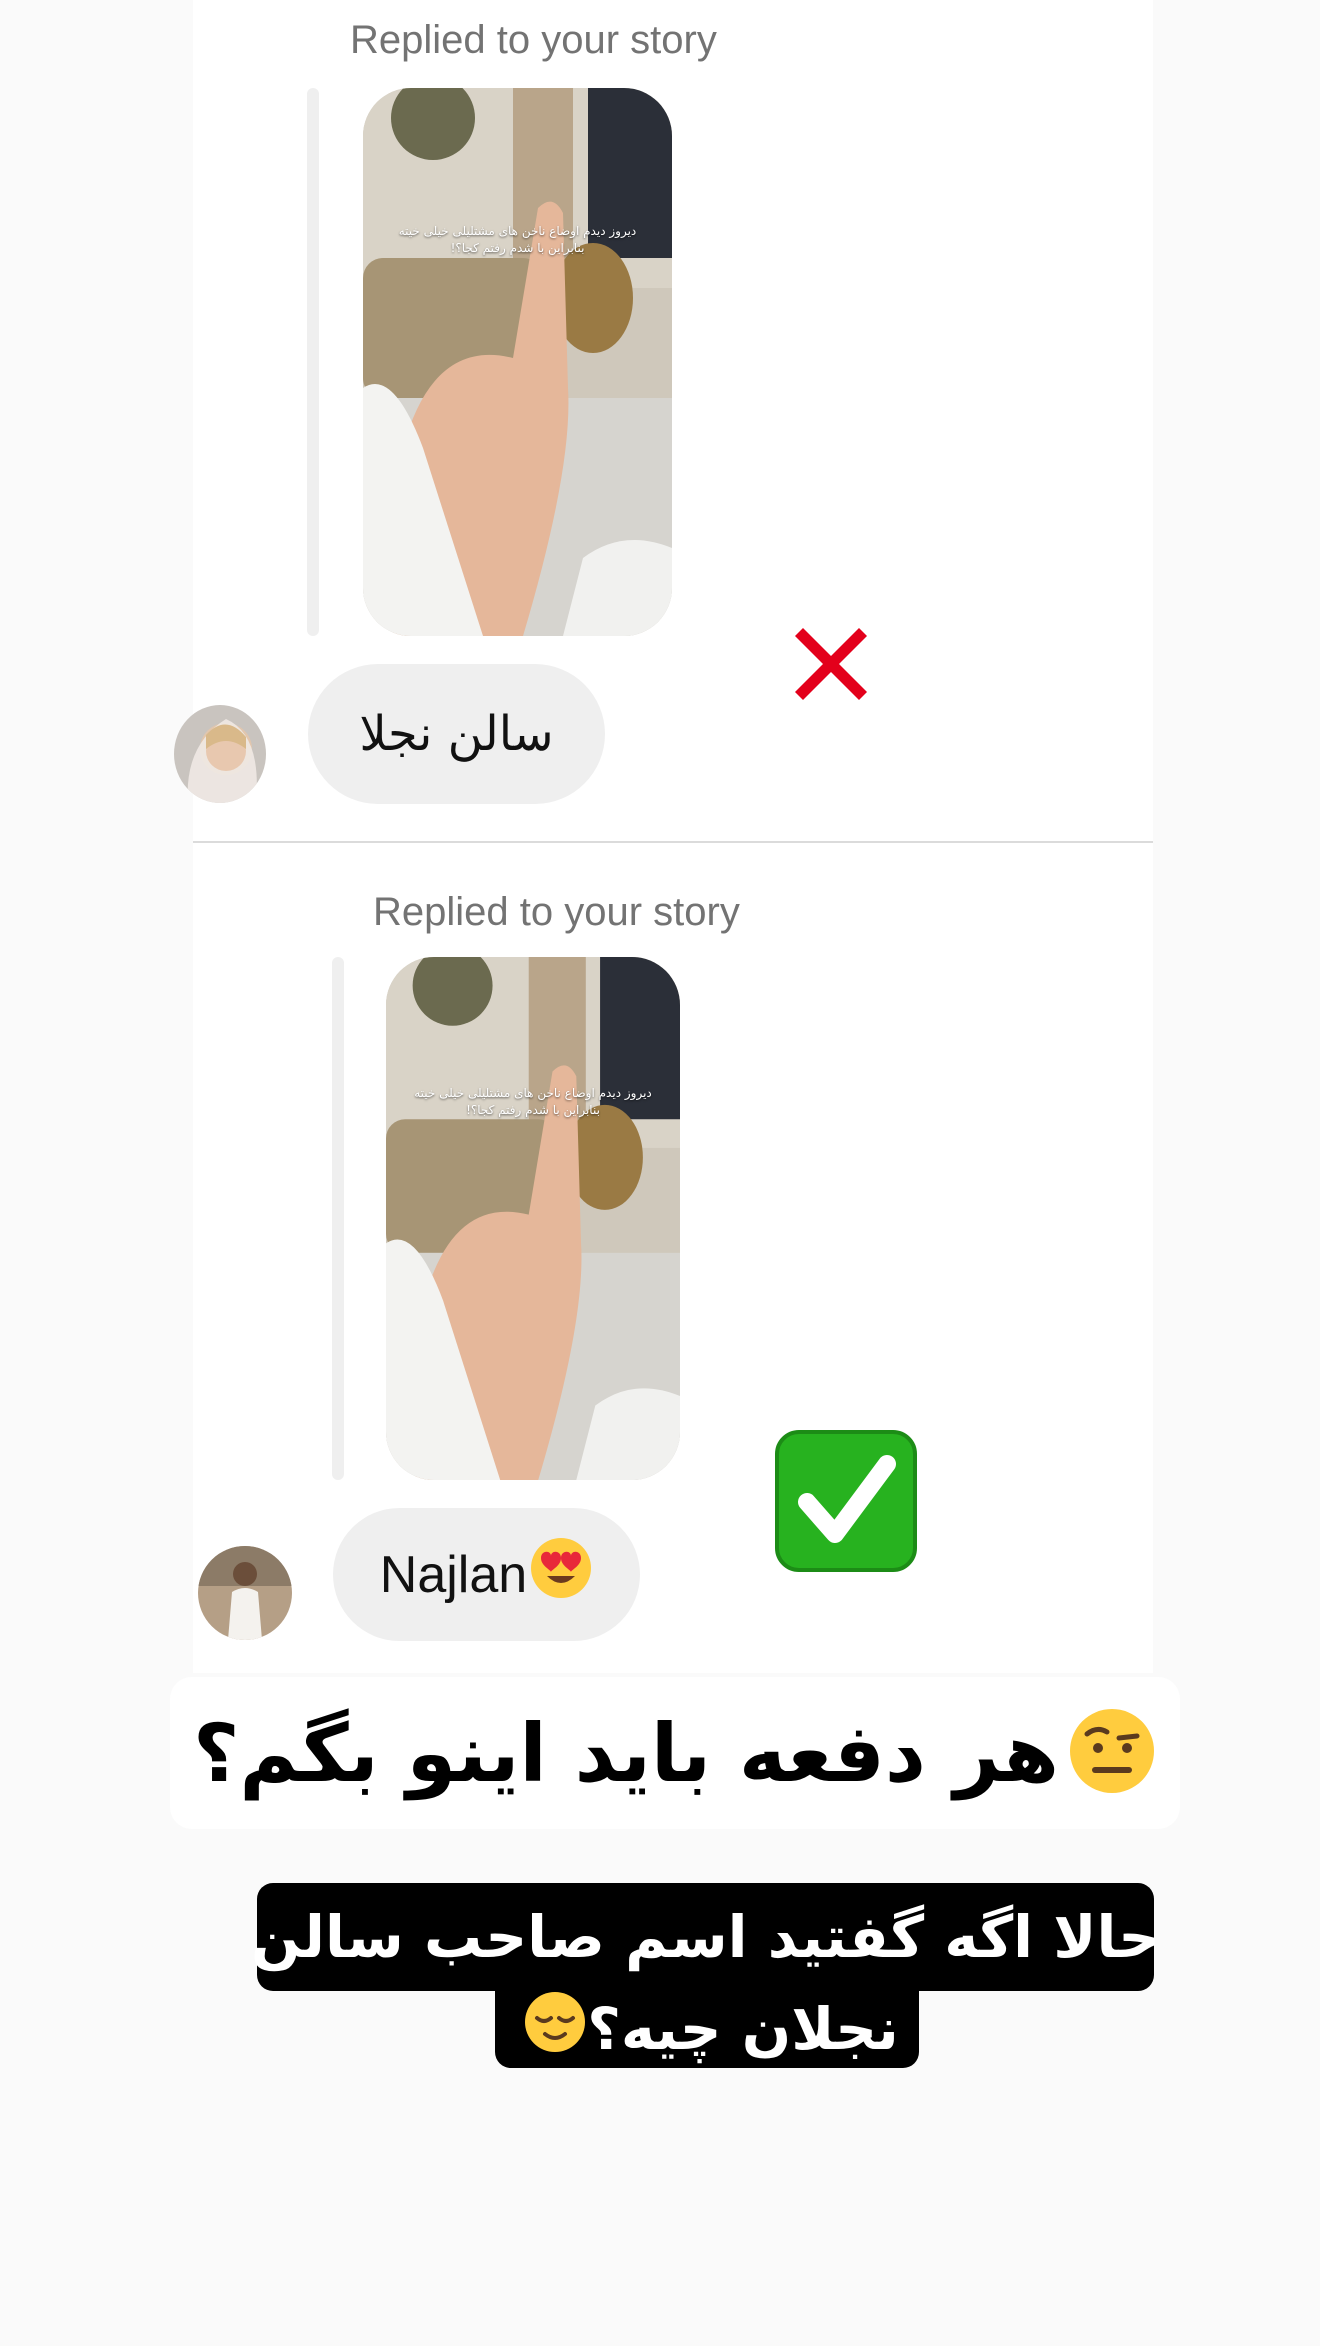  Describe the element at coordinates (456, 734) in the screenshot. I see `message-bubble: سالن نجلا` at that location.